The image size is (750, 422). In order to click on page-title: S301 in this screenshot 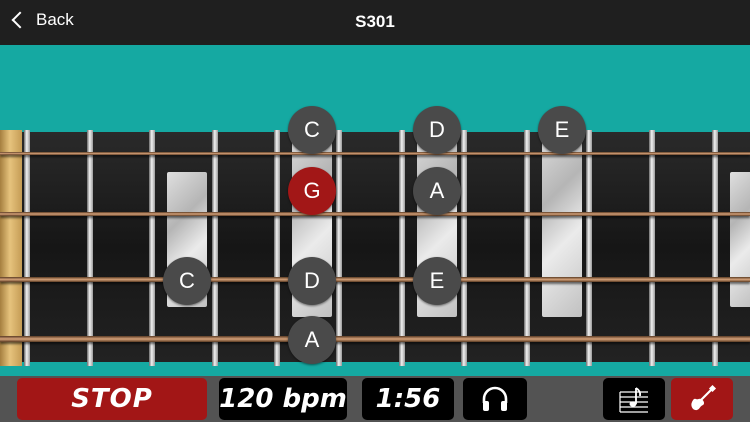, I will do `click(375, 21)`.